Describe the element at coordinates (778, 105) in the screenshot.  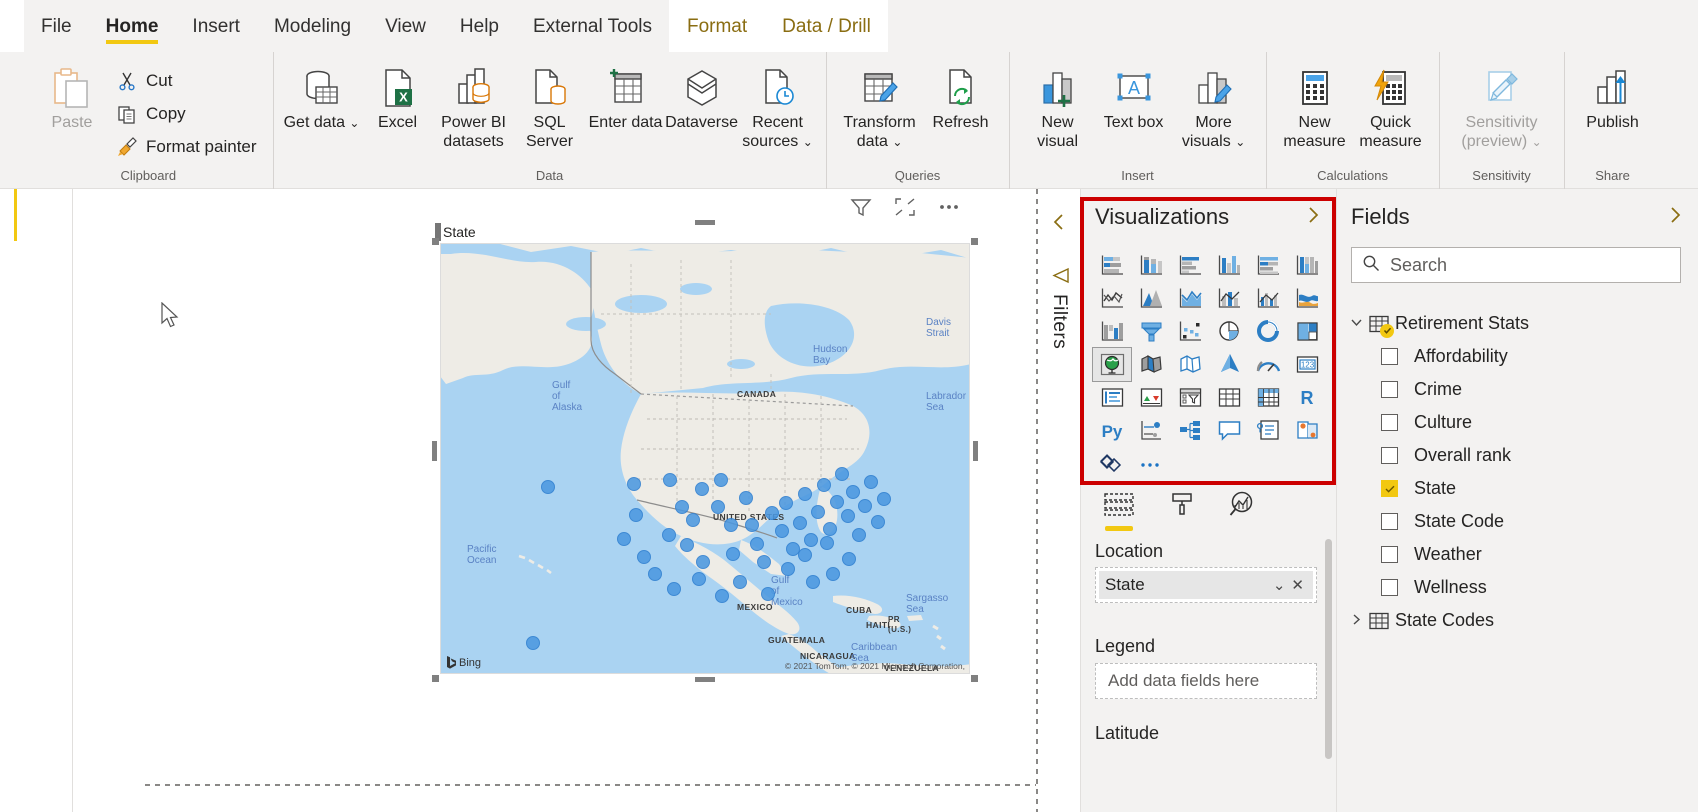
I see `recent-sources-button: Recent sources ⌄` at that location.